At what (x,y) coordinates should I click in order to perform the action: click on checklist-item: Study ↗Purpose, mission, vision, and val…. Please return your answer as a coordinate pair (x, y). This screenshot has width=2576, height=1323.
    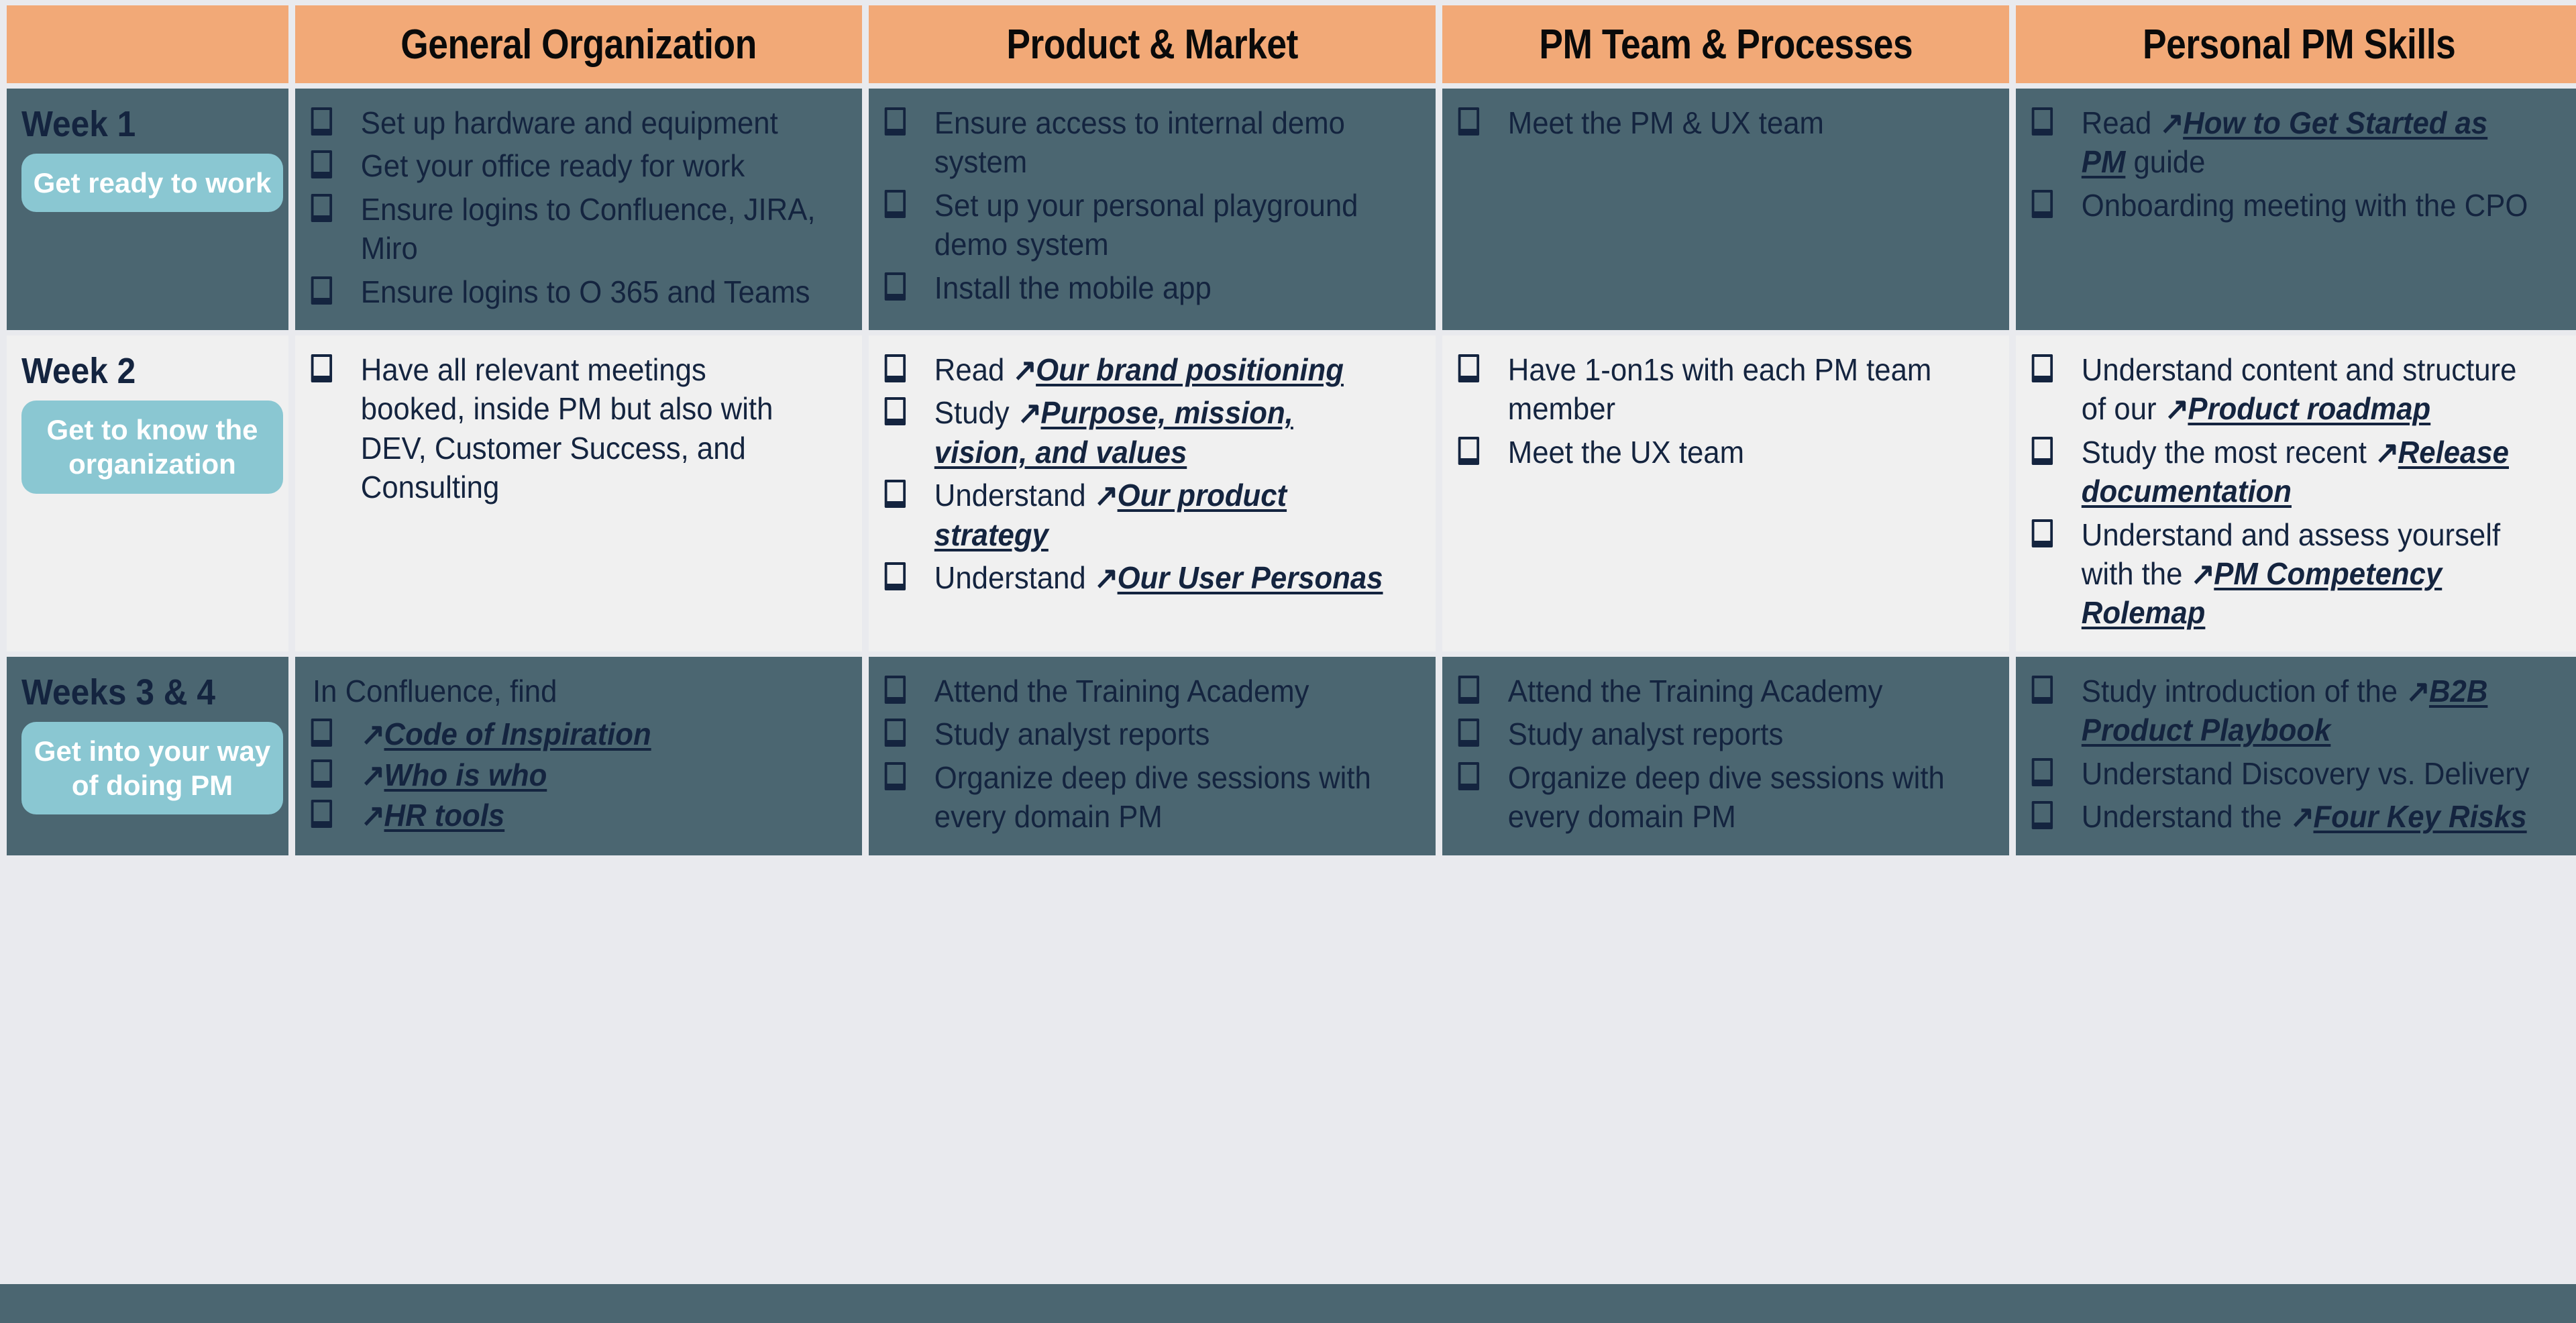
    Looking at the image, I should click on (1136, 432).